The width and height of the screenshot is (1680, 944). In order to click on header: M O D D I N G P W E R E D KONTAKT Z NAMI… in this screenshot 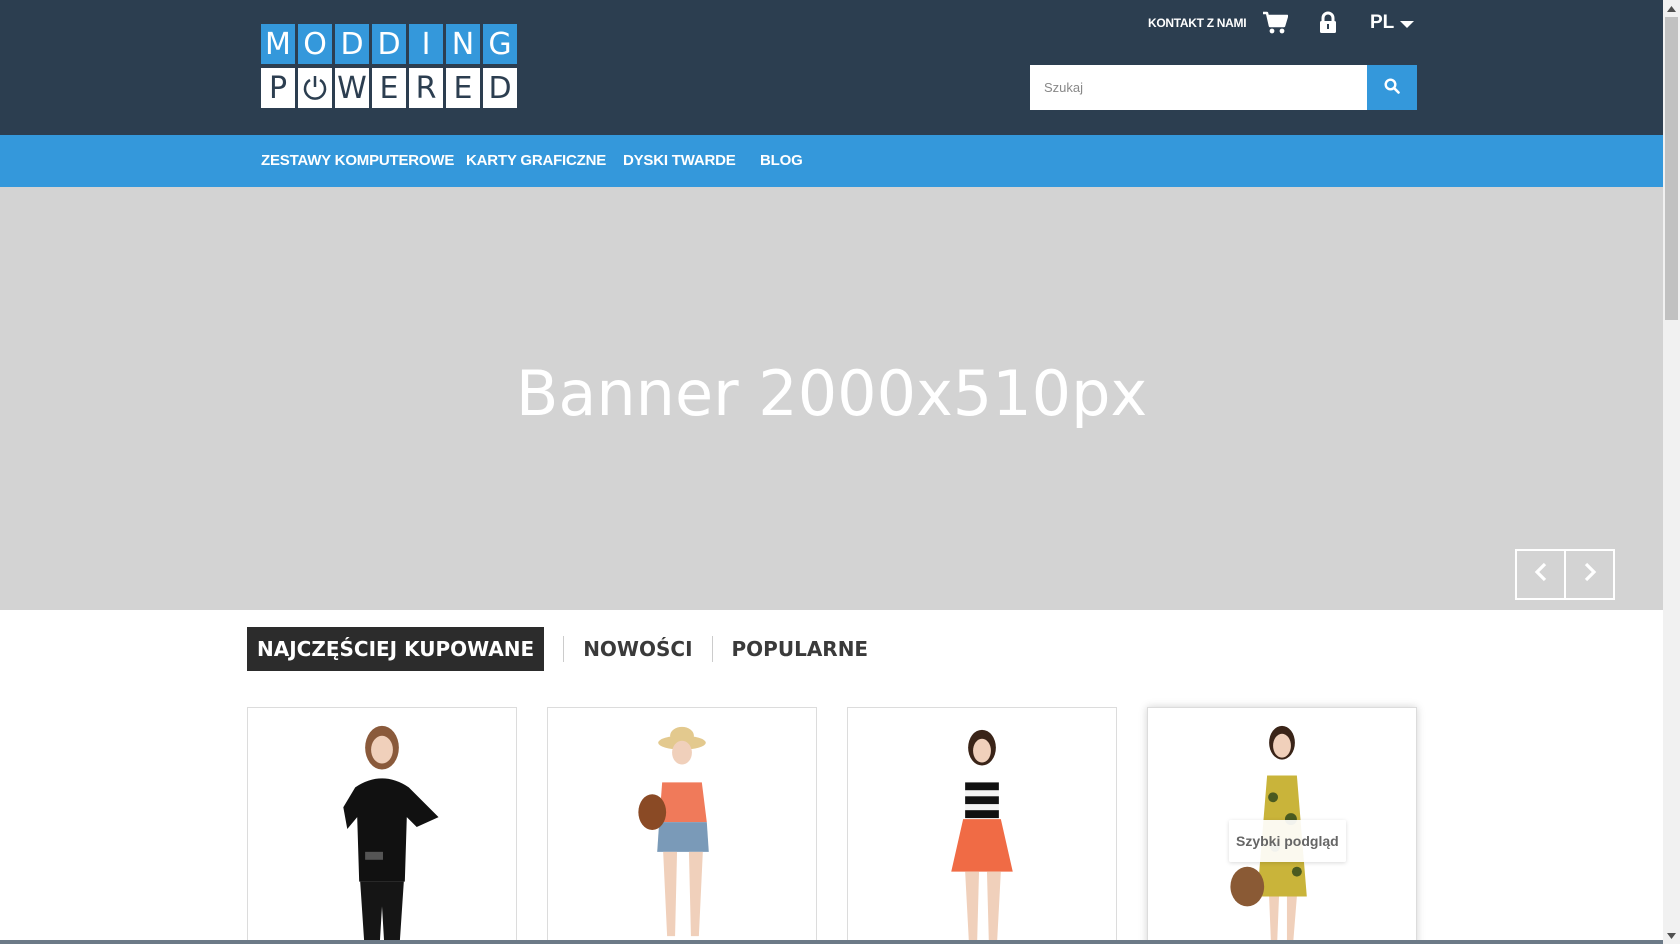, I will do `click(831, 67)`.